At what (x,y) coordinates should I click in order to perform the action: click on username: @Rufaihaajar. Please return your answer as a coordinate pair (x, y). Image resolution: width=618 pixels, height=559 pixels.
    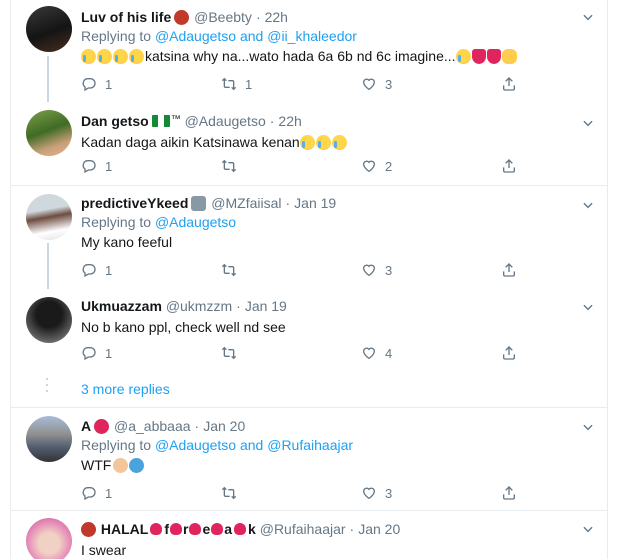
    Looking at the image, I should click on (303, 529).